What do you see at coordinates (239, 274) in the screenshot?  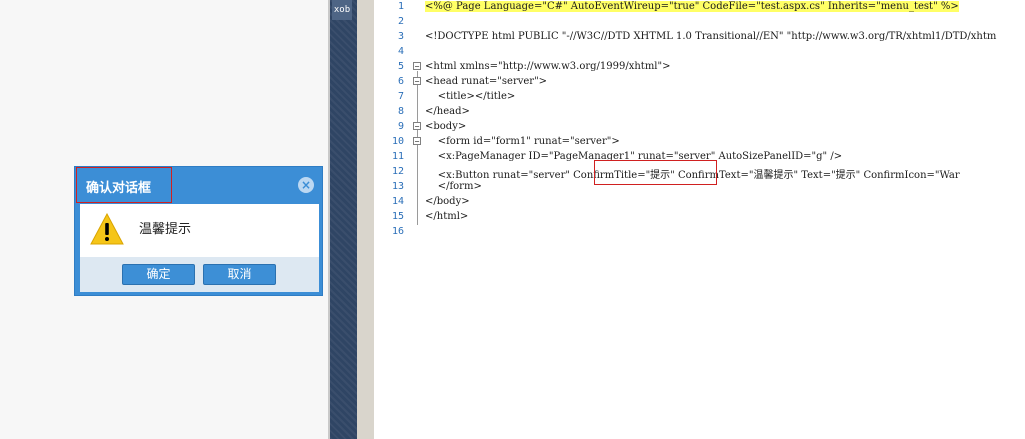 I see `cancel-button: 取消` at bounding box center [239, 274].